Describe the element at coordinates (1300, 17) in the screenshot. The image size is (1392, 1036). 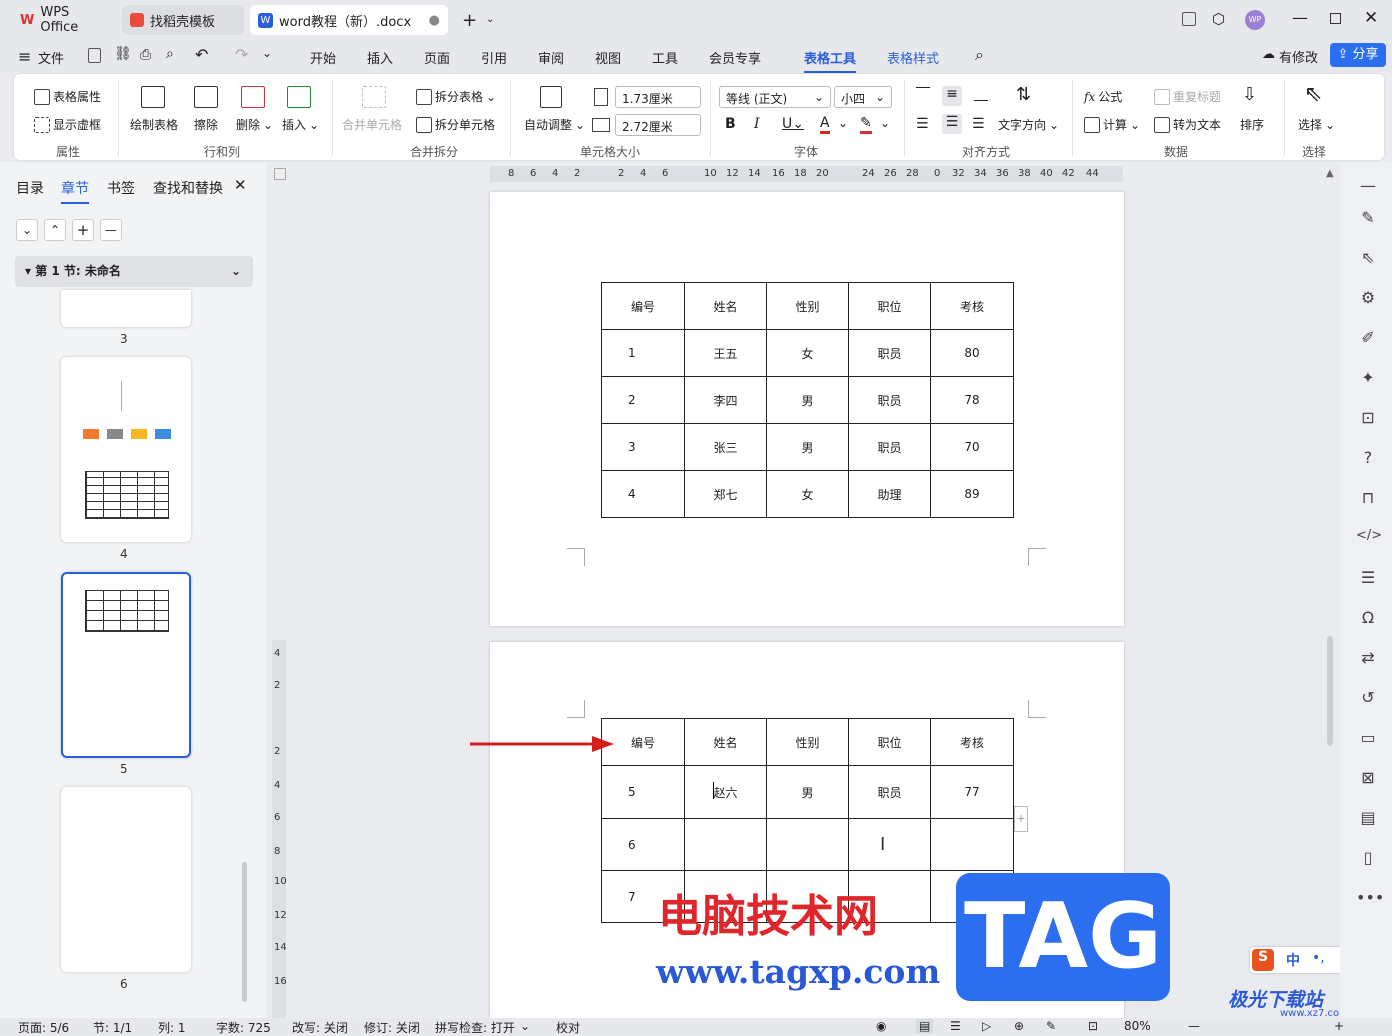
I see `minimize-icon: —` at that location.